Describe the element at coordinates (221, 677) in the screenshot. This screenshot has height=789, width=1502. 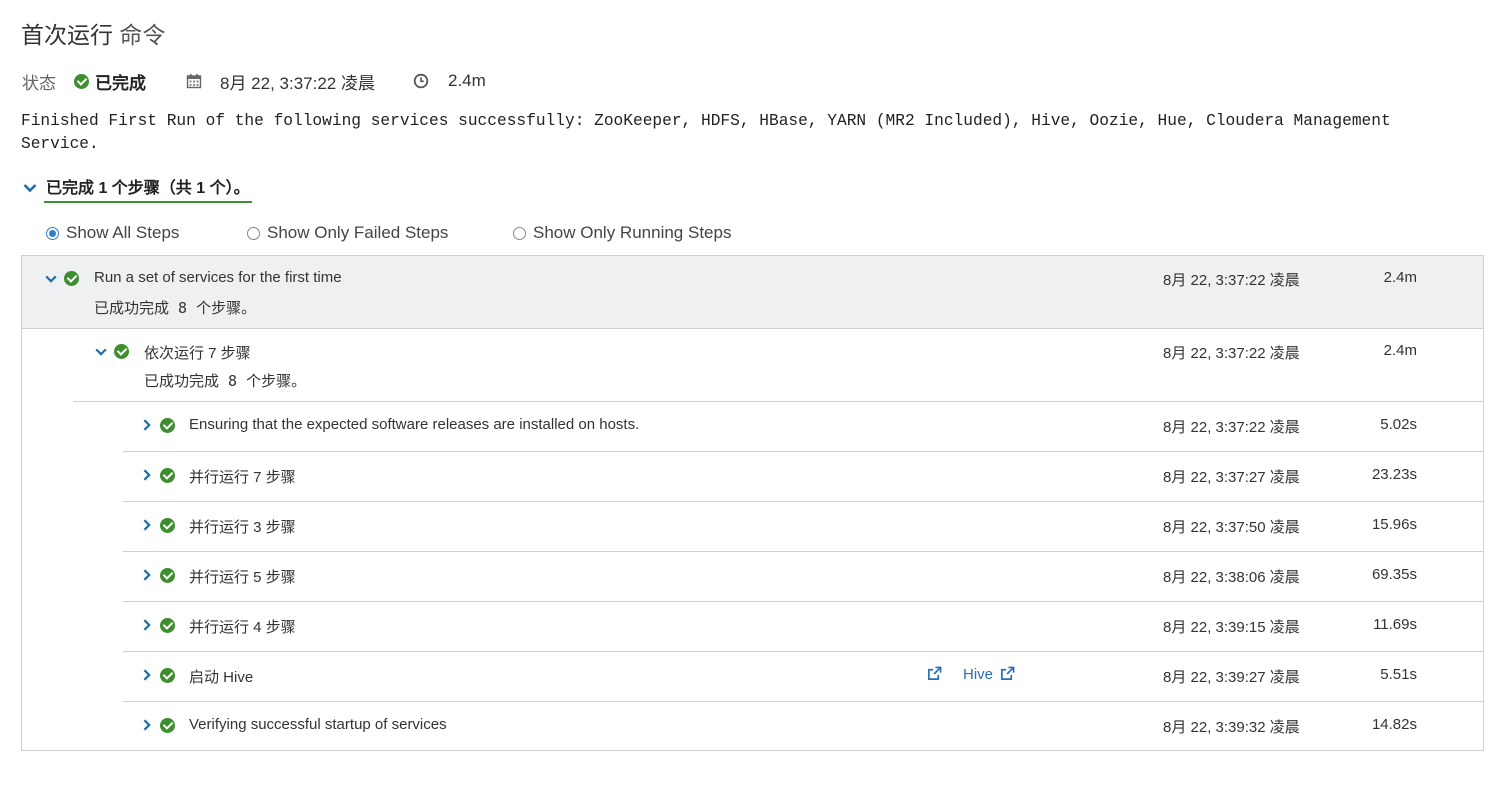
I see `step-name: 启动 Hive` at that location.